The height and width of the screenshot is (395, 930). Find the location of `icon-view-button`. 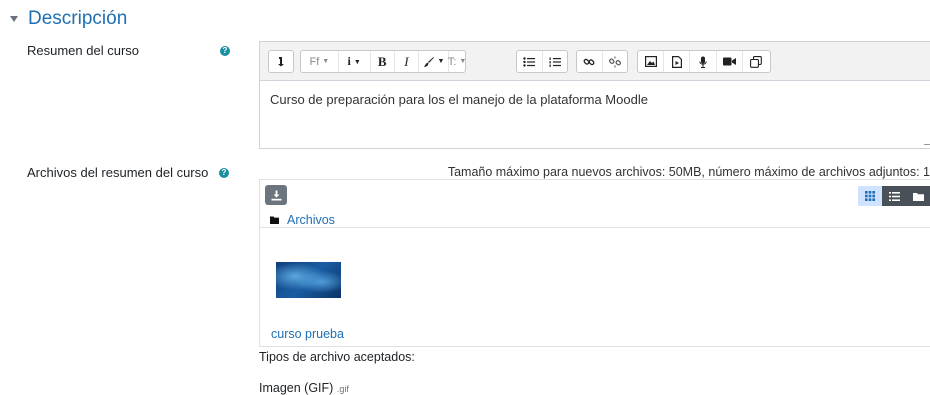

icon-view-button is located at coordinates (870, 196).